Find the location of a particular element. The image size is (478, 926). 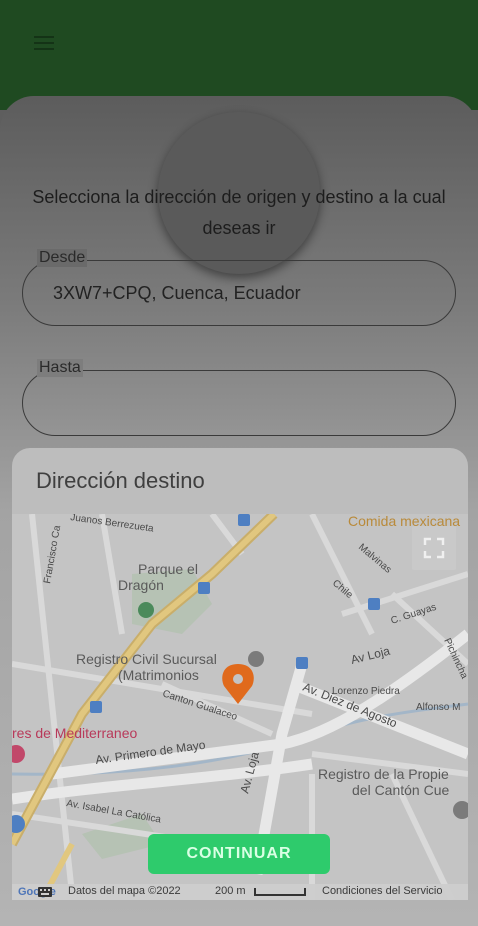

sheet-title: Dirección destino is located at coordinates (120, 480).